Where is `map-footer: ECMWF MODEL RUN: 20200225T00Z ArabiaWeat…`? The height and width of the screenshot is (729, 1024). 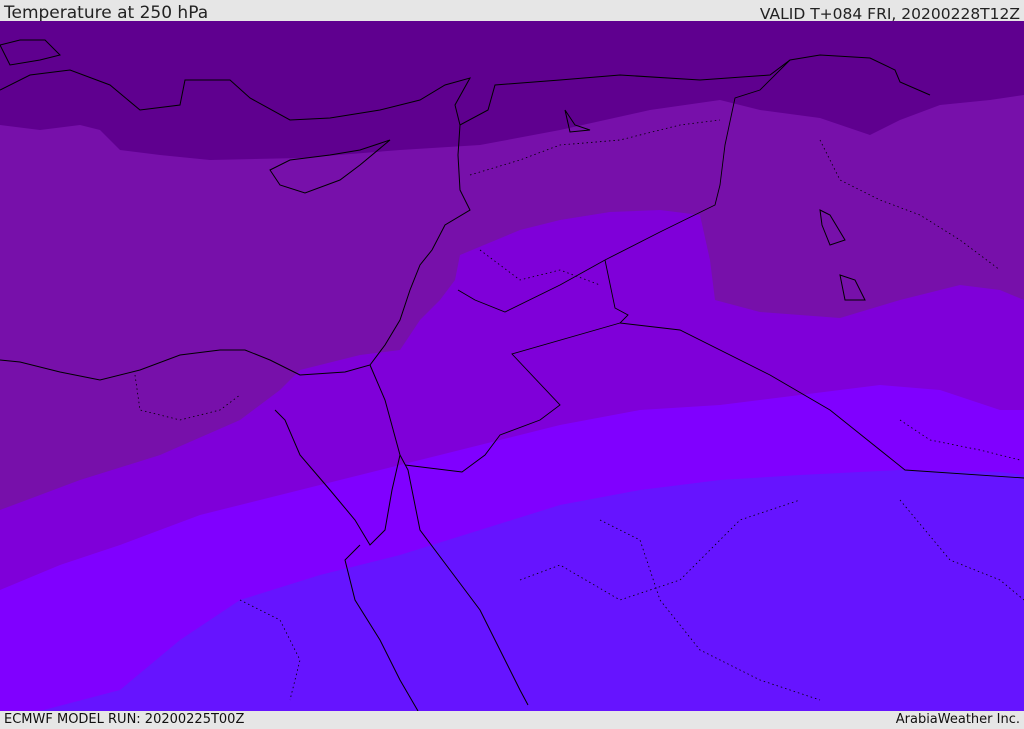 map-footer: ECMWF MODEL RUN: 20200225T00Z ArabiaWeat… is located at coordinates (512, 720).